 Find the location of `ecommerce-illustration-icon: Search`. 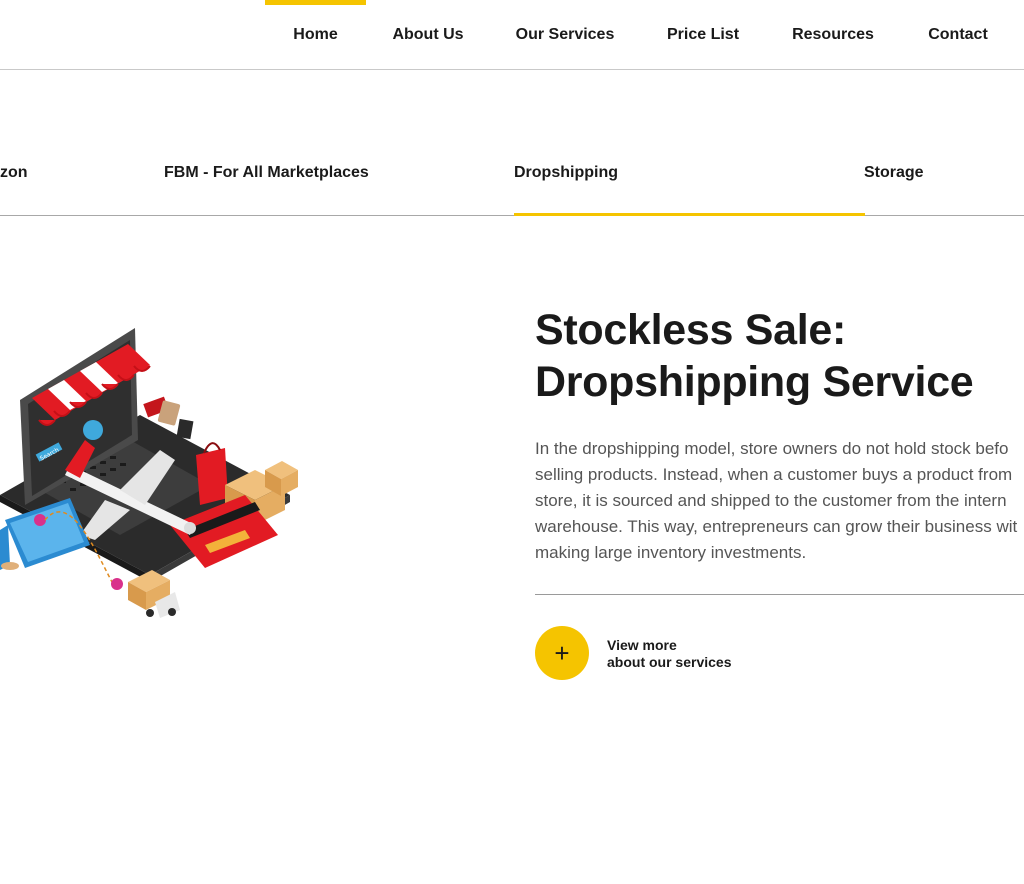

ecommerce-illustration-icon: Search is located at coordinates (149, 473).